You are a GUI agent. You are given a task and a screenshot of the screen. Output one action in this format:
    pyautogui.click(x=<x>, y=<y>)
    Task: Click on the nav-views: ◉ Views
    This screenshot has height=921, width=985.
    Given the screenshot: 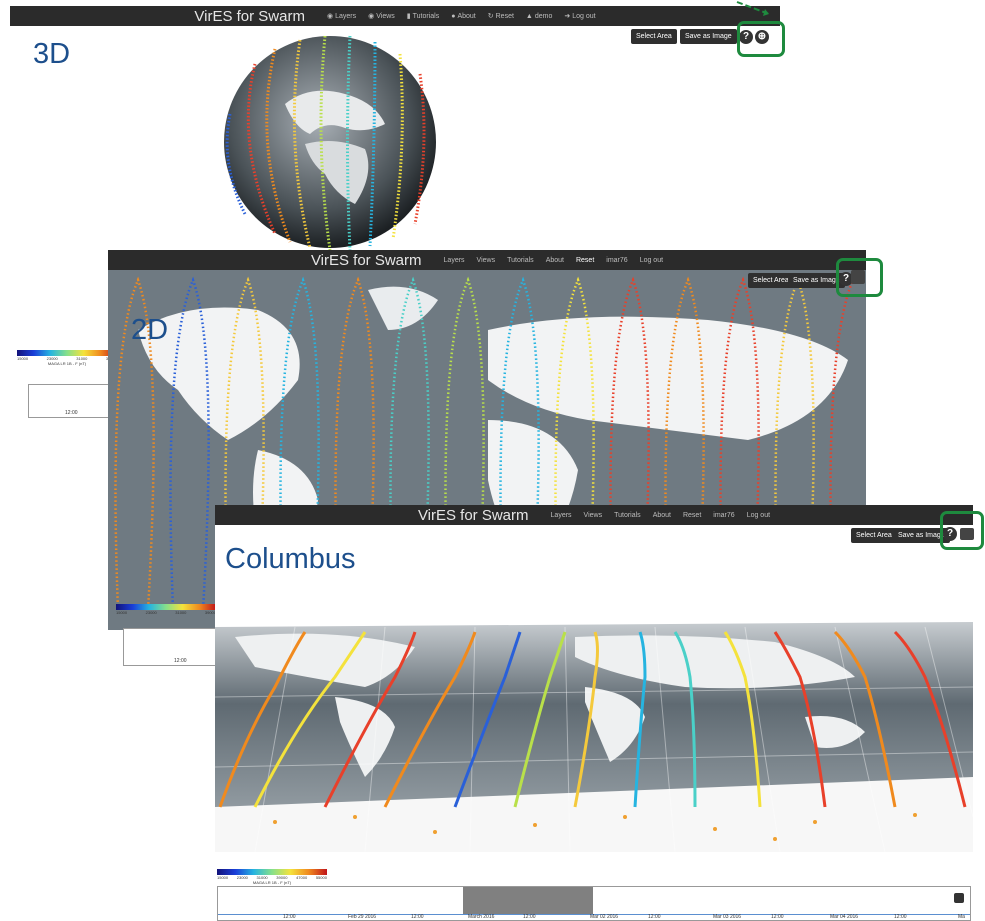 What is the action you would take?
    pyautogui.click(x=381, y=16)
    